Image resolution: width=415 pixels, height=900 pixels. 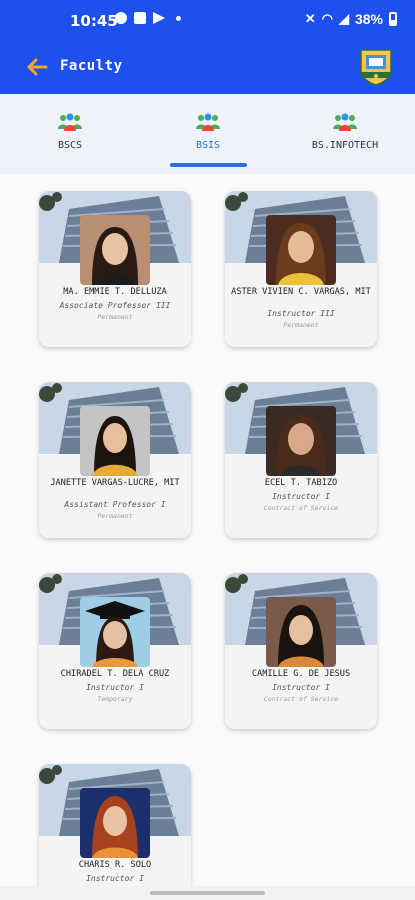 I want to click on faculty-position: Associate Professor III, so click(x=115, y=305).